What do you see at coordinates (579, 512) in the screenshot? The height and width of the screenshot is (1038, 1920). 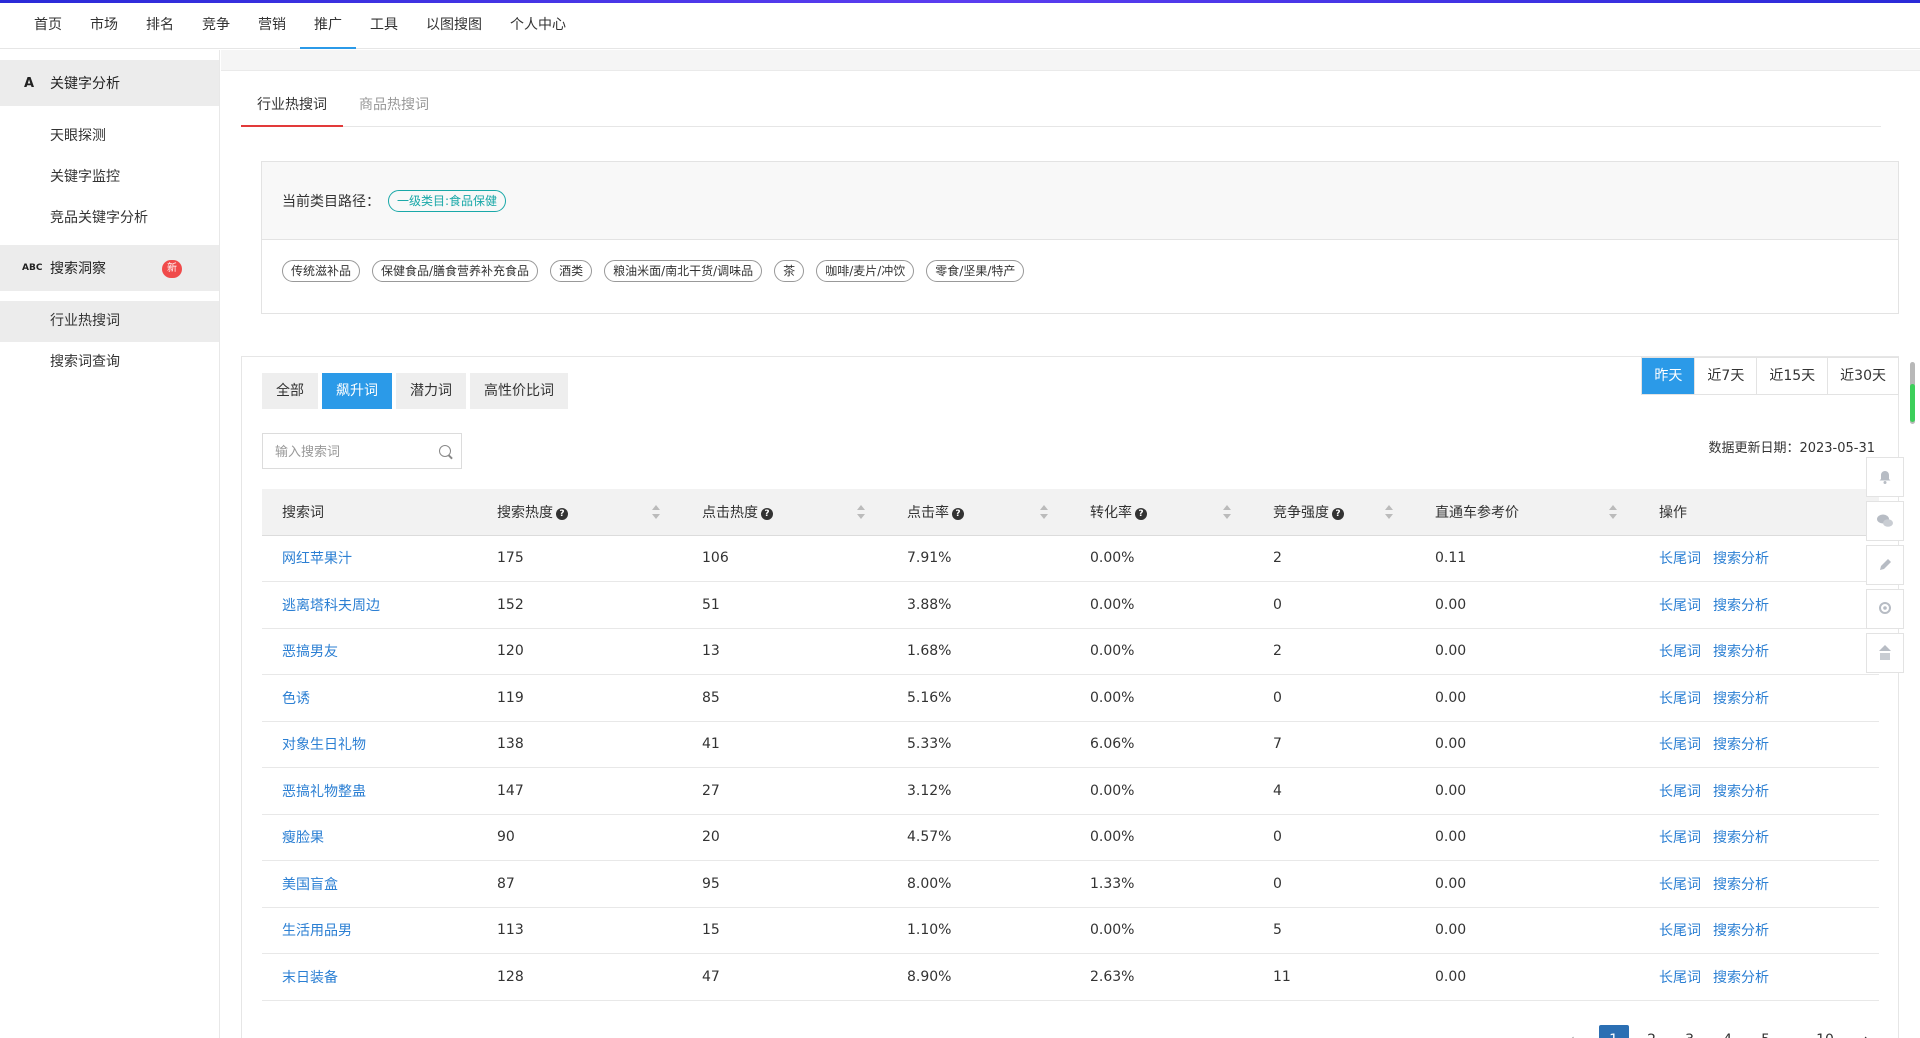 I see `column-header-search-heat: 搜索热度?` at bounding box center [579, 512].